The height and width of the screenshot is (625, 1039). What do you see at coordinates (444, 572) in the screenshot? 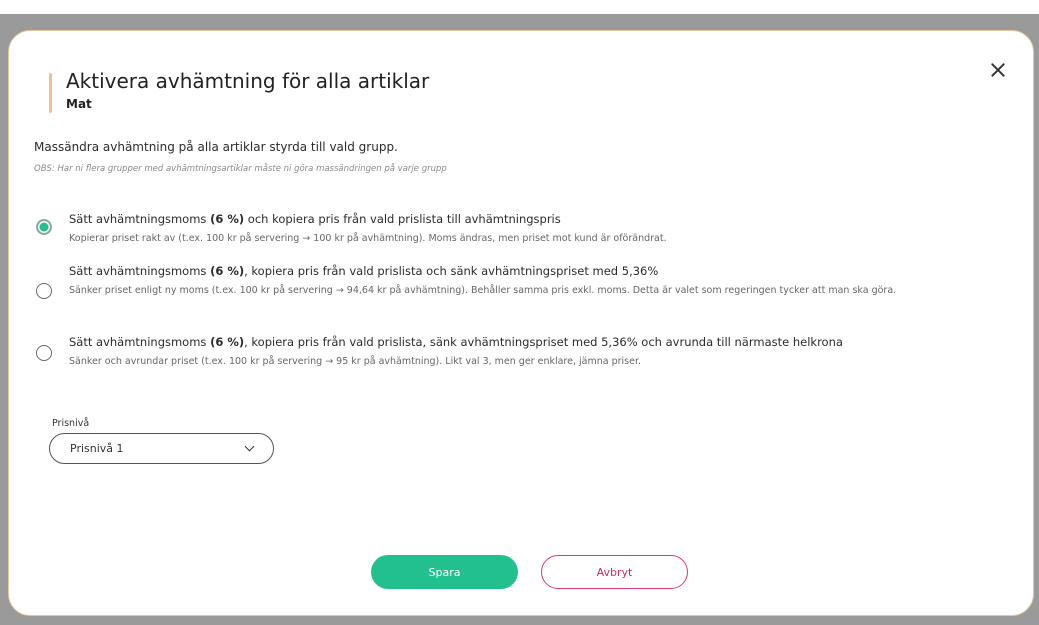
I see `save-button: Spara` at bounding box center [444, 572].